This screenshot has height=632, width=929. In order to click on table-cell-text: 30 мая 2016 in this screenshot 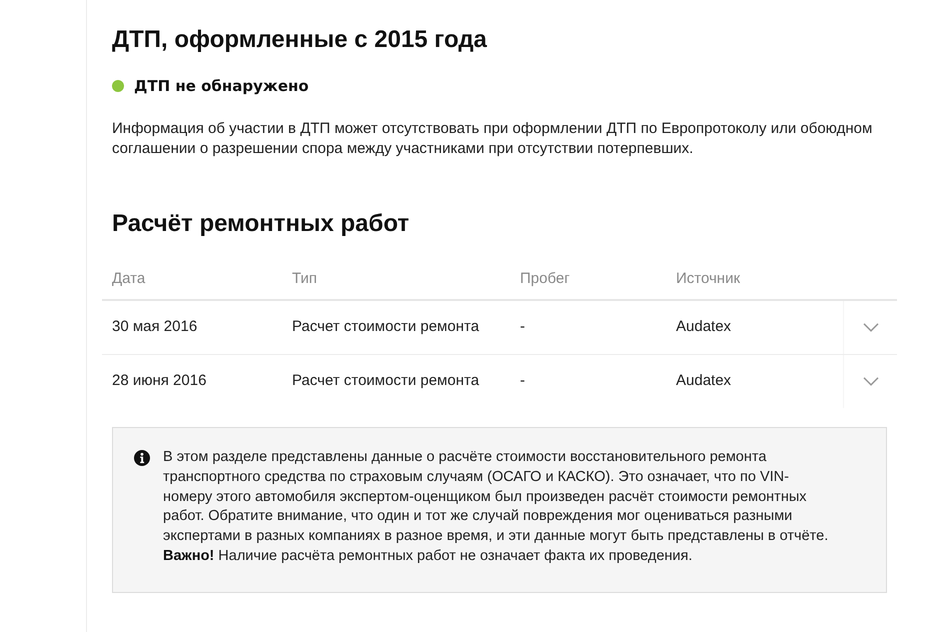, I will do `click(154, 327)`.